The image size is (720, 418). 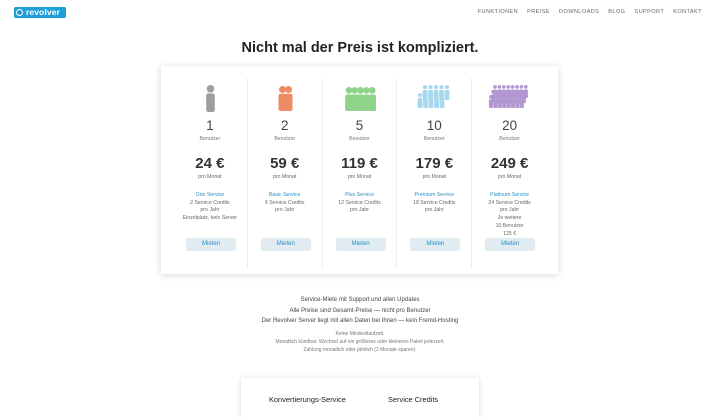 What do you see at coordinates (509, 196) in the screenshot?
I see `plan-service-name: Platinum Service` at bounding box center [509, 196].